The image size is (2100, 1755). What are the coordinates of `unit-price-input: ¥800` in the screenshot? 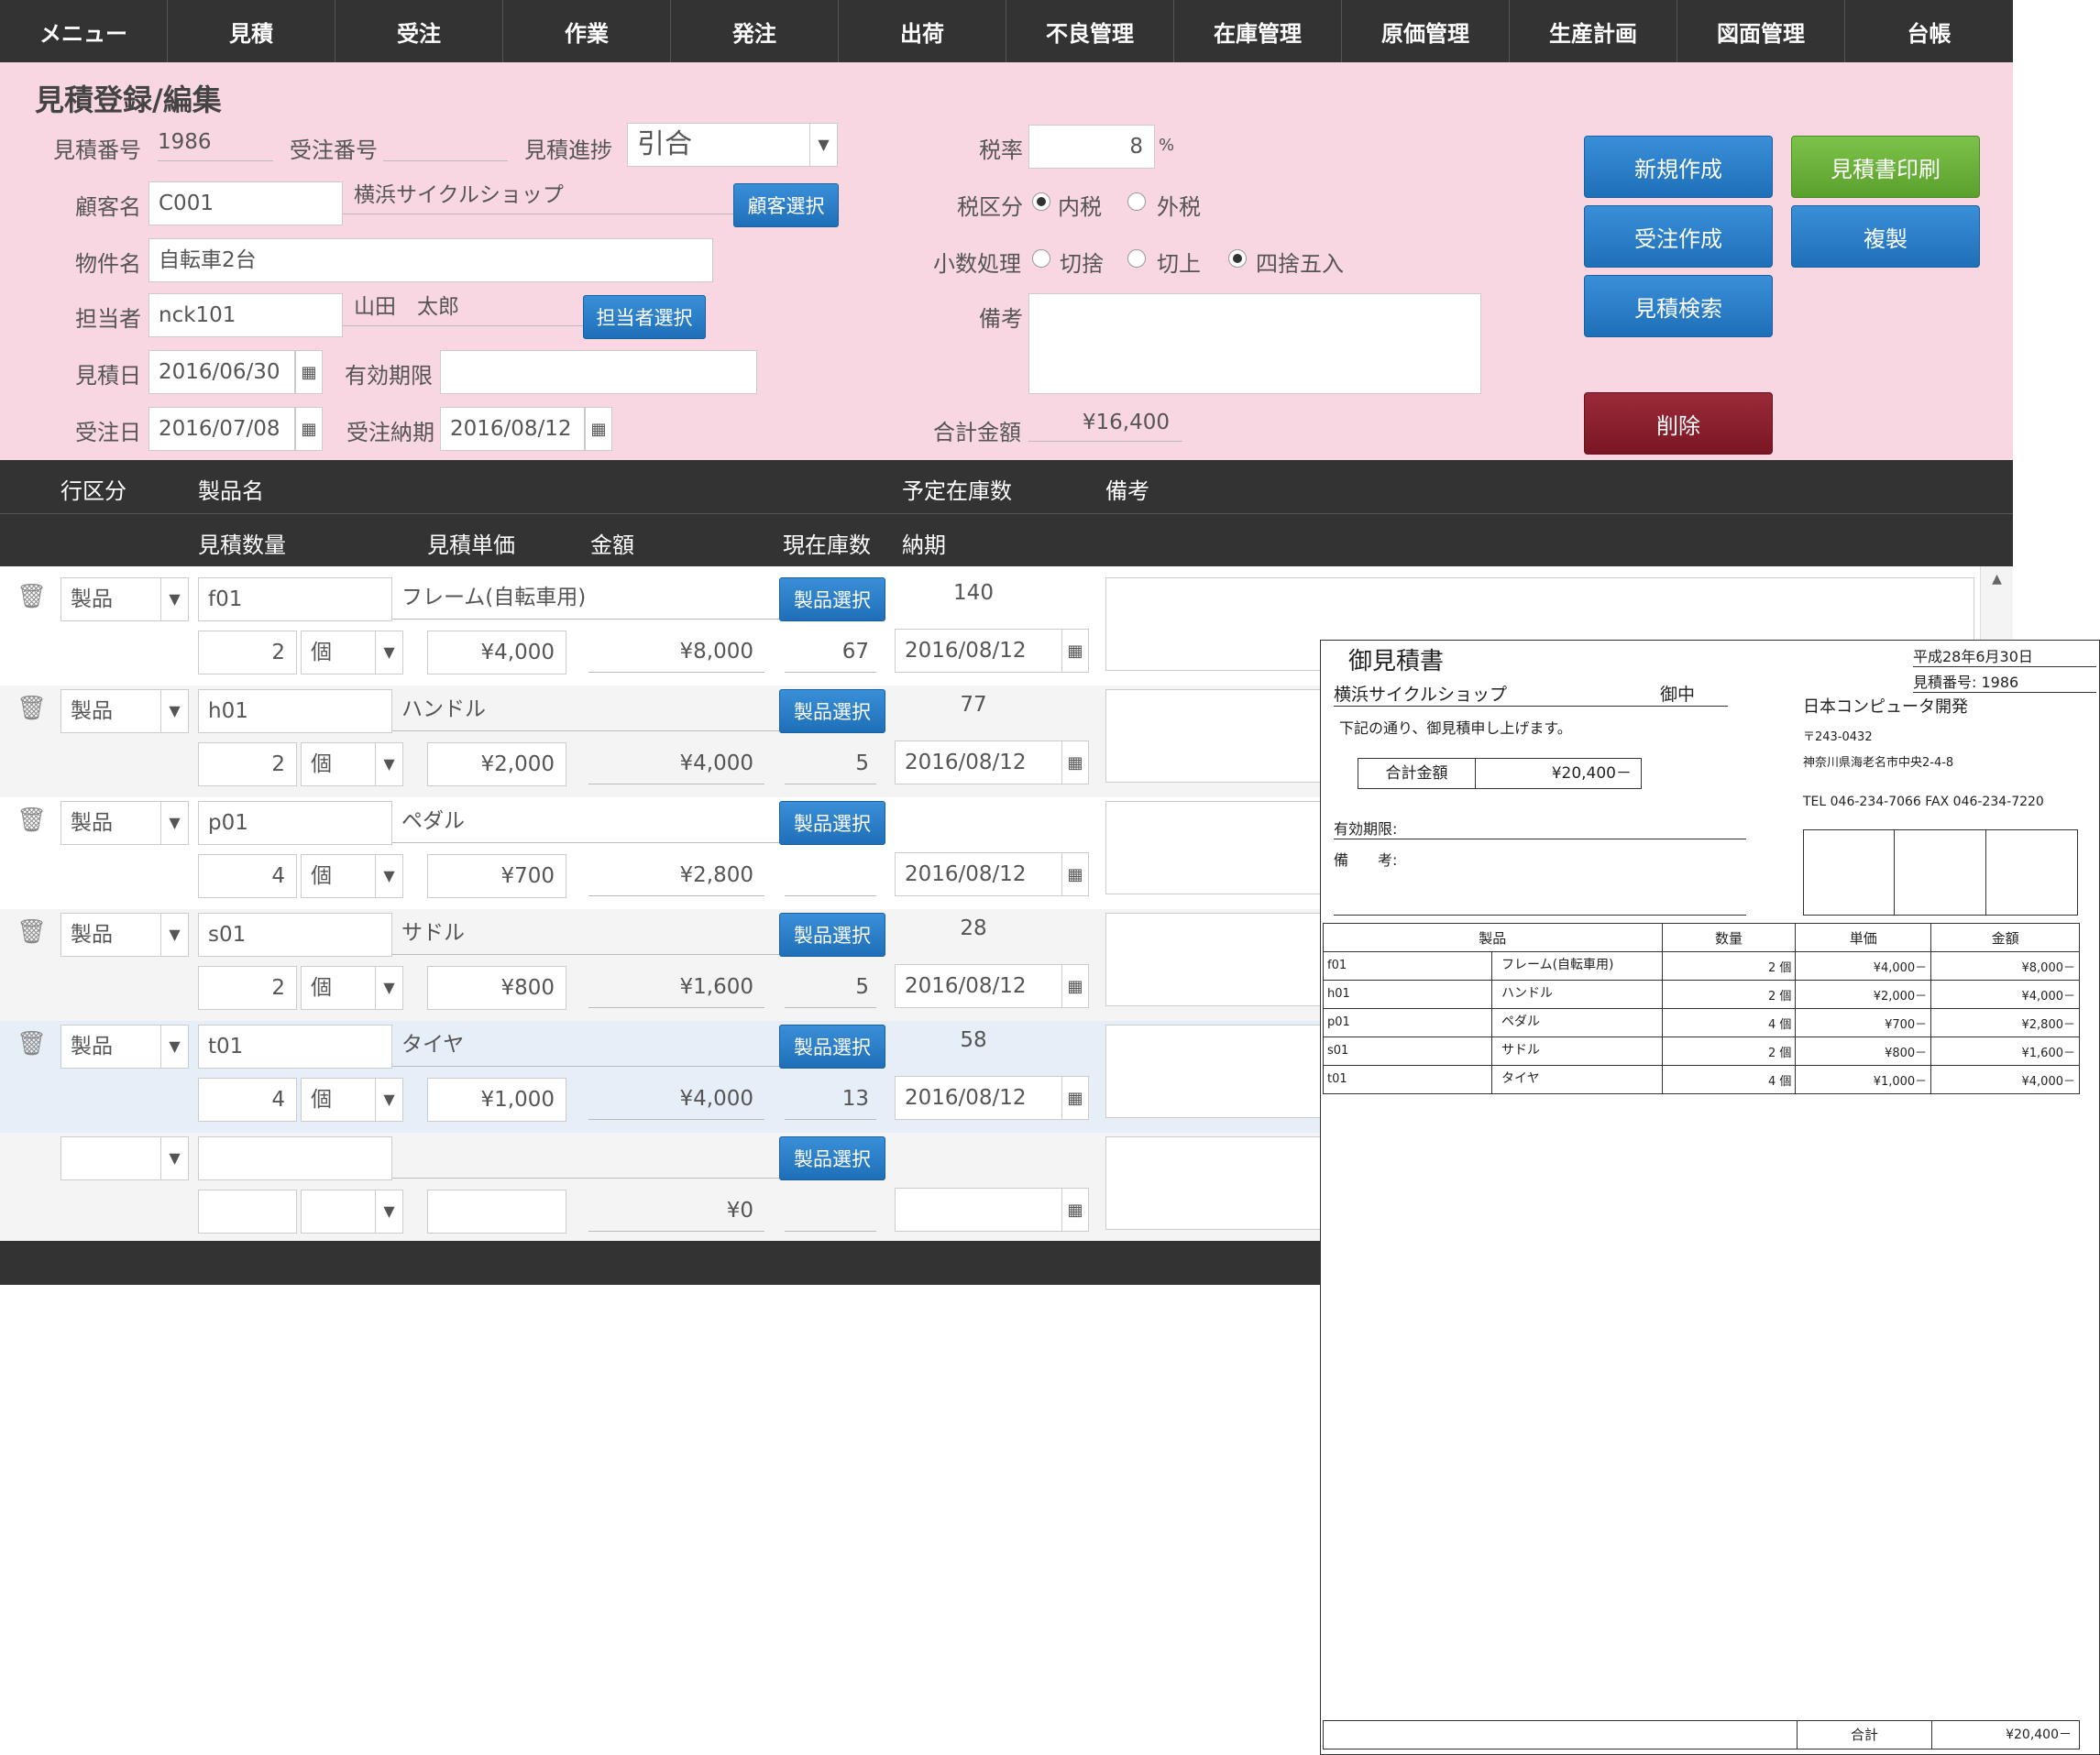 It's located at (496, 988).